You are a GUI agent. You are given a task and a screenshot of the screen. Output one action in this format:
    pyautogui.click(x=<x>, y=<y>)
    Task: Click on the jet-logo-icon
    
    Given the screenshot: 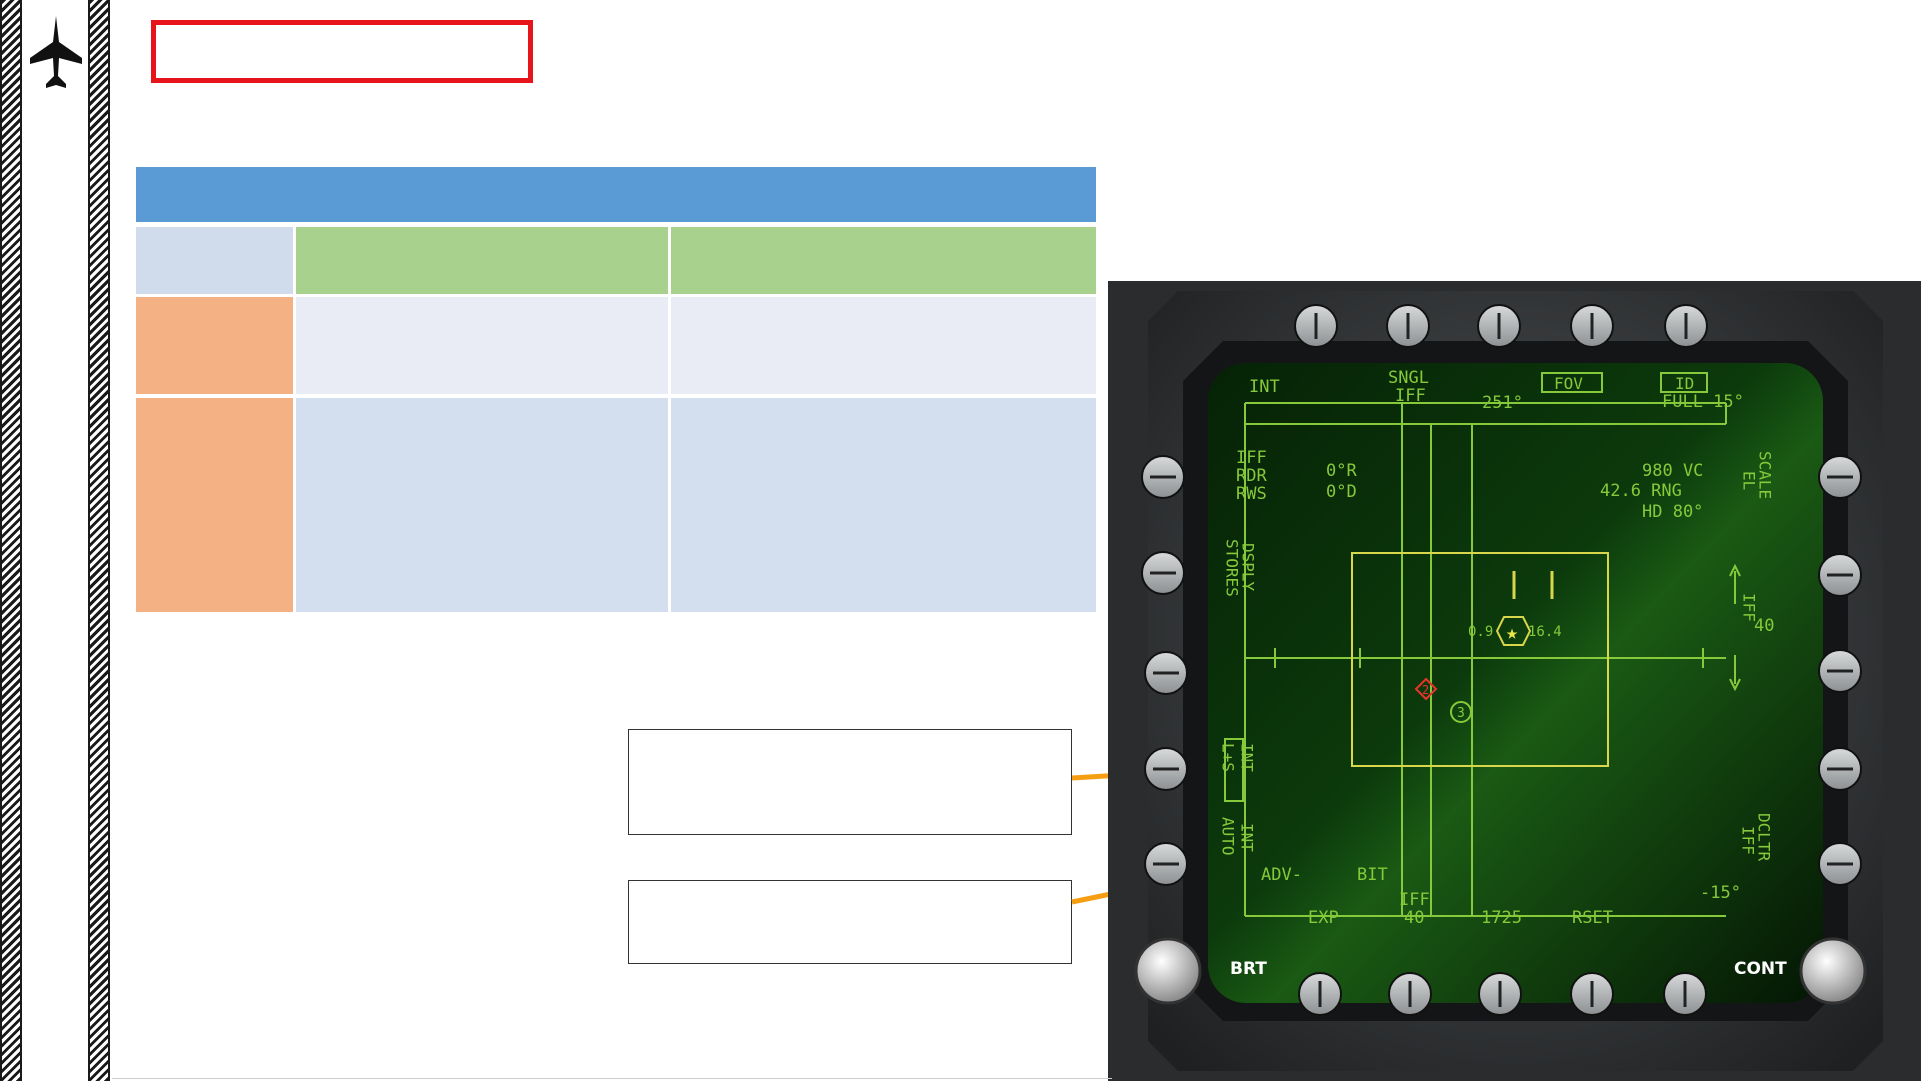 What is the action you would take?
    pyautogui.click(x=56, y=52)
    